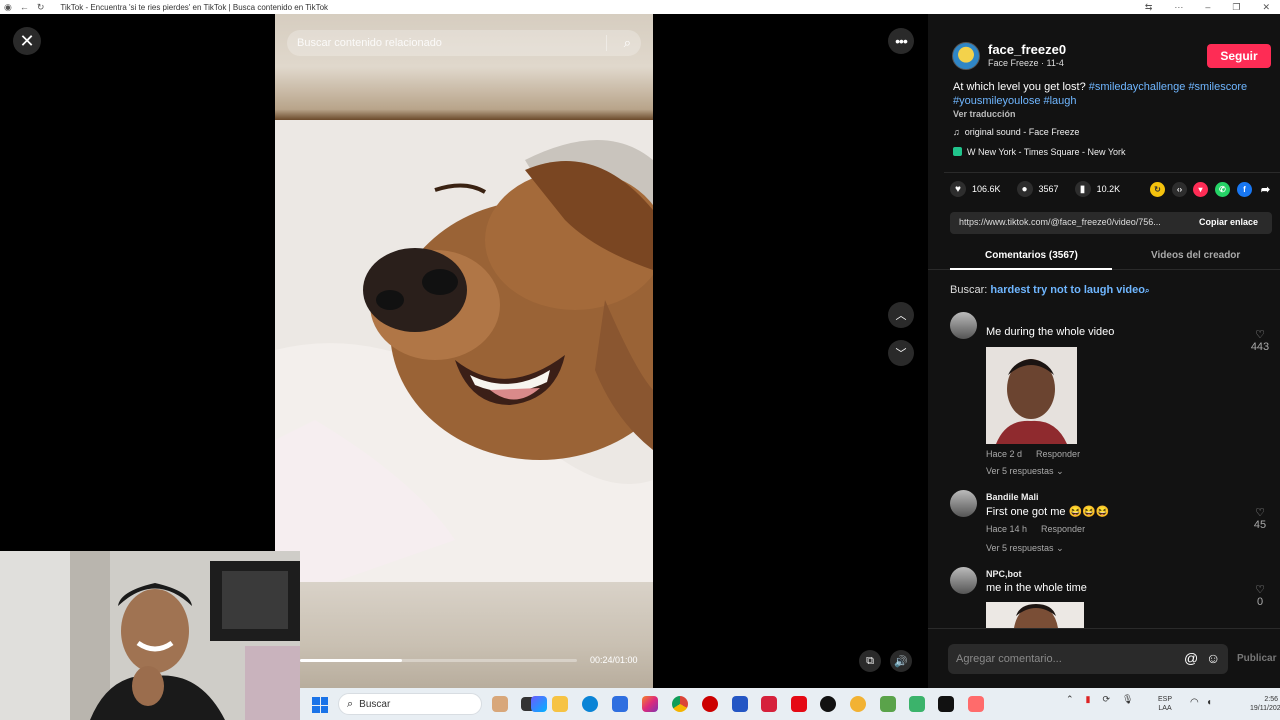 The image size is (1280, 720). I want to click on bookmark-icon: ▮, so click(1082, 189).